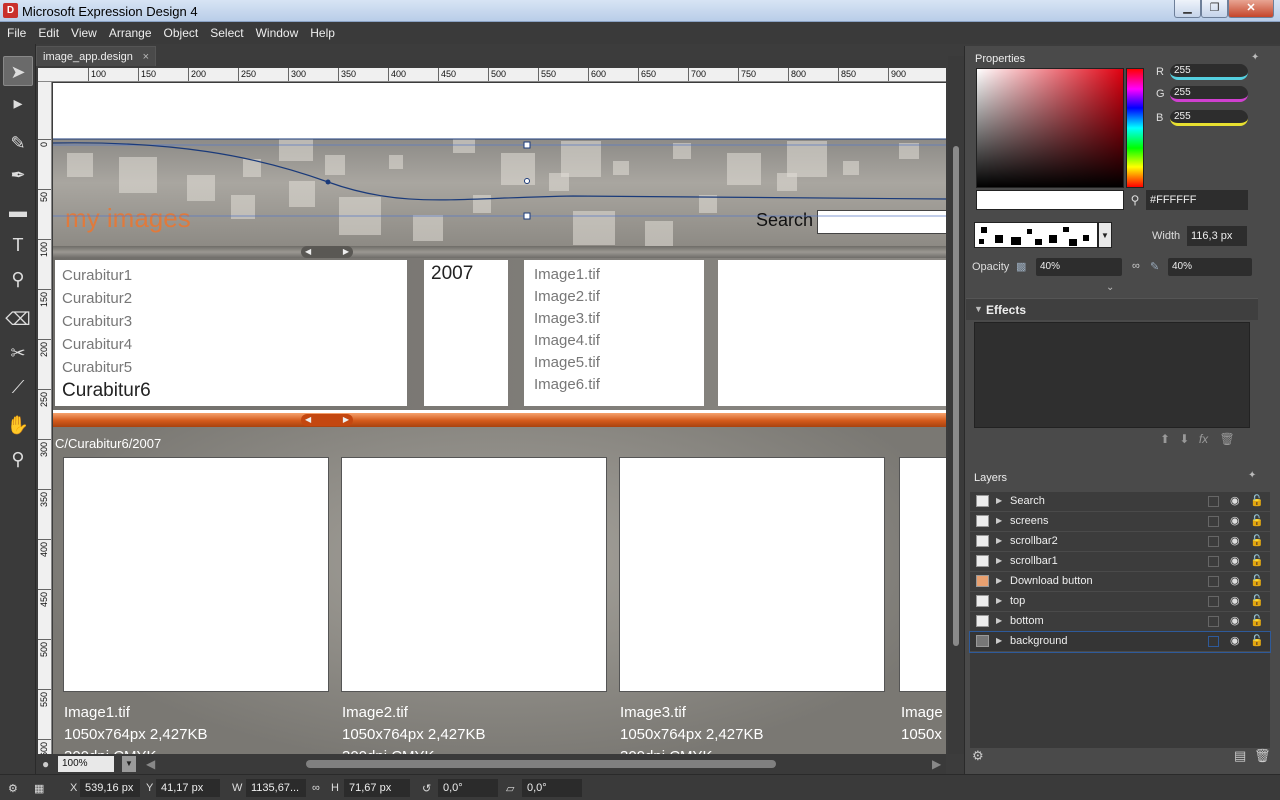  Describe the element at coordinates (45, 418) in the screenshot. I see `vertical-ruler: 0 50 100 150 200 250 300 350 400 450 500 550 600` at that location.